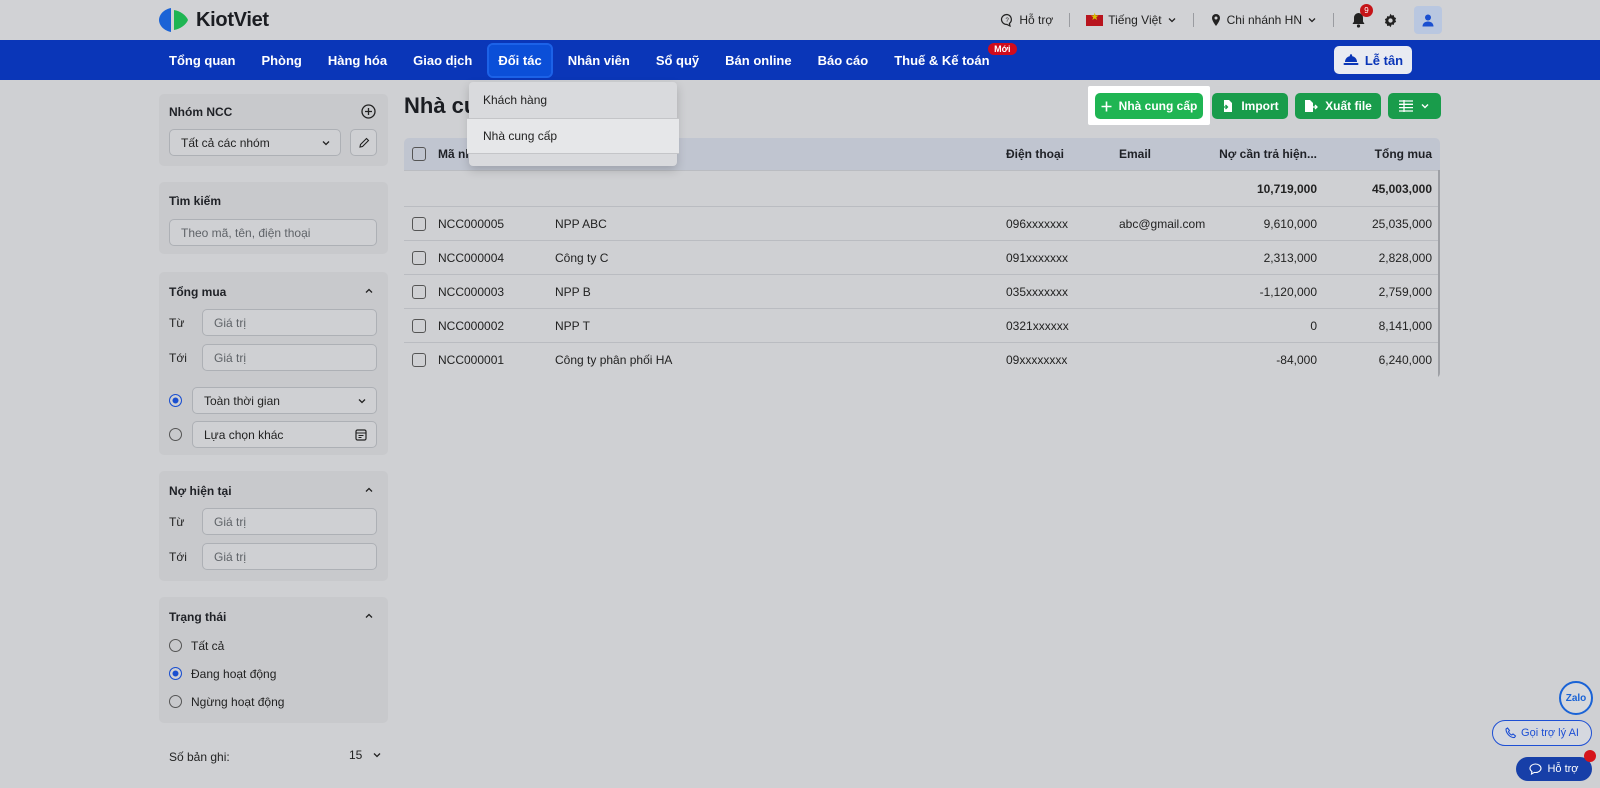 The image size is (1600, 788). Describe the element at coordinates (1007, 20) in the screenshot. I see `chat-icon: ?` at that location.